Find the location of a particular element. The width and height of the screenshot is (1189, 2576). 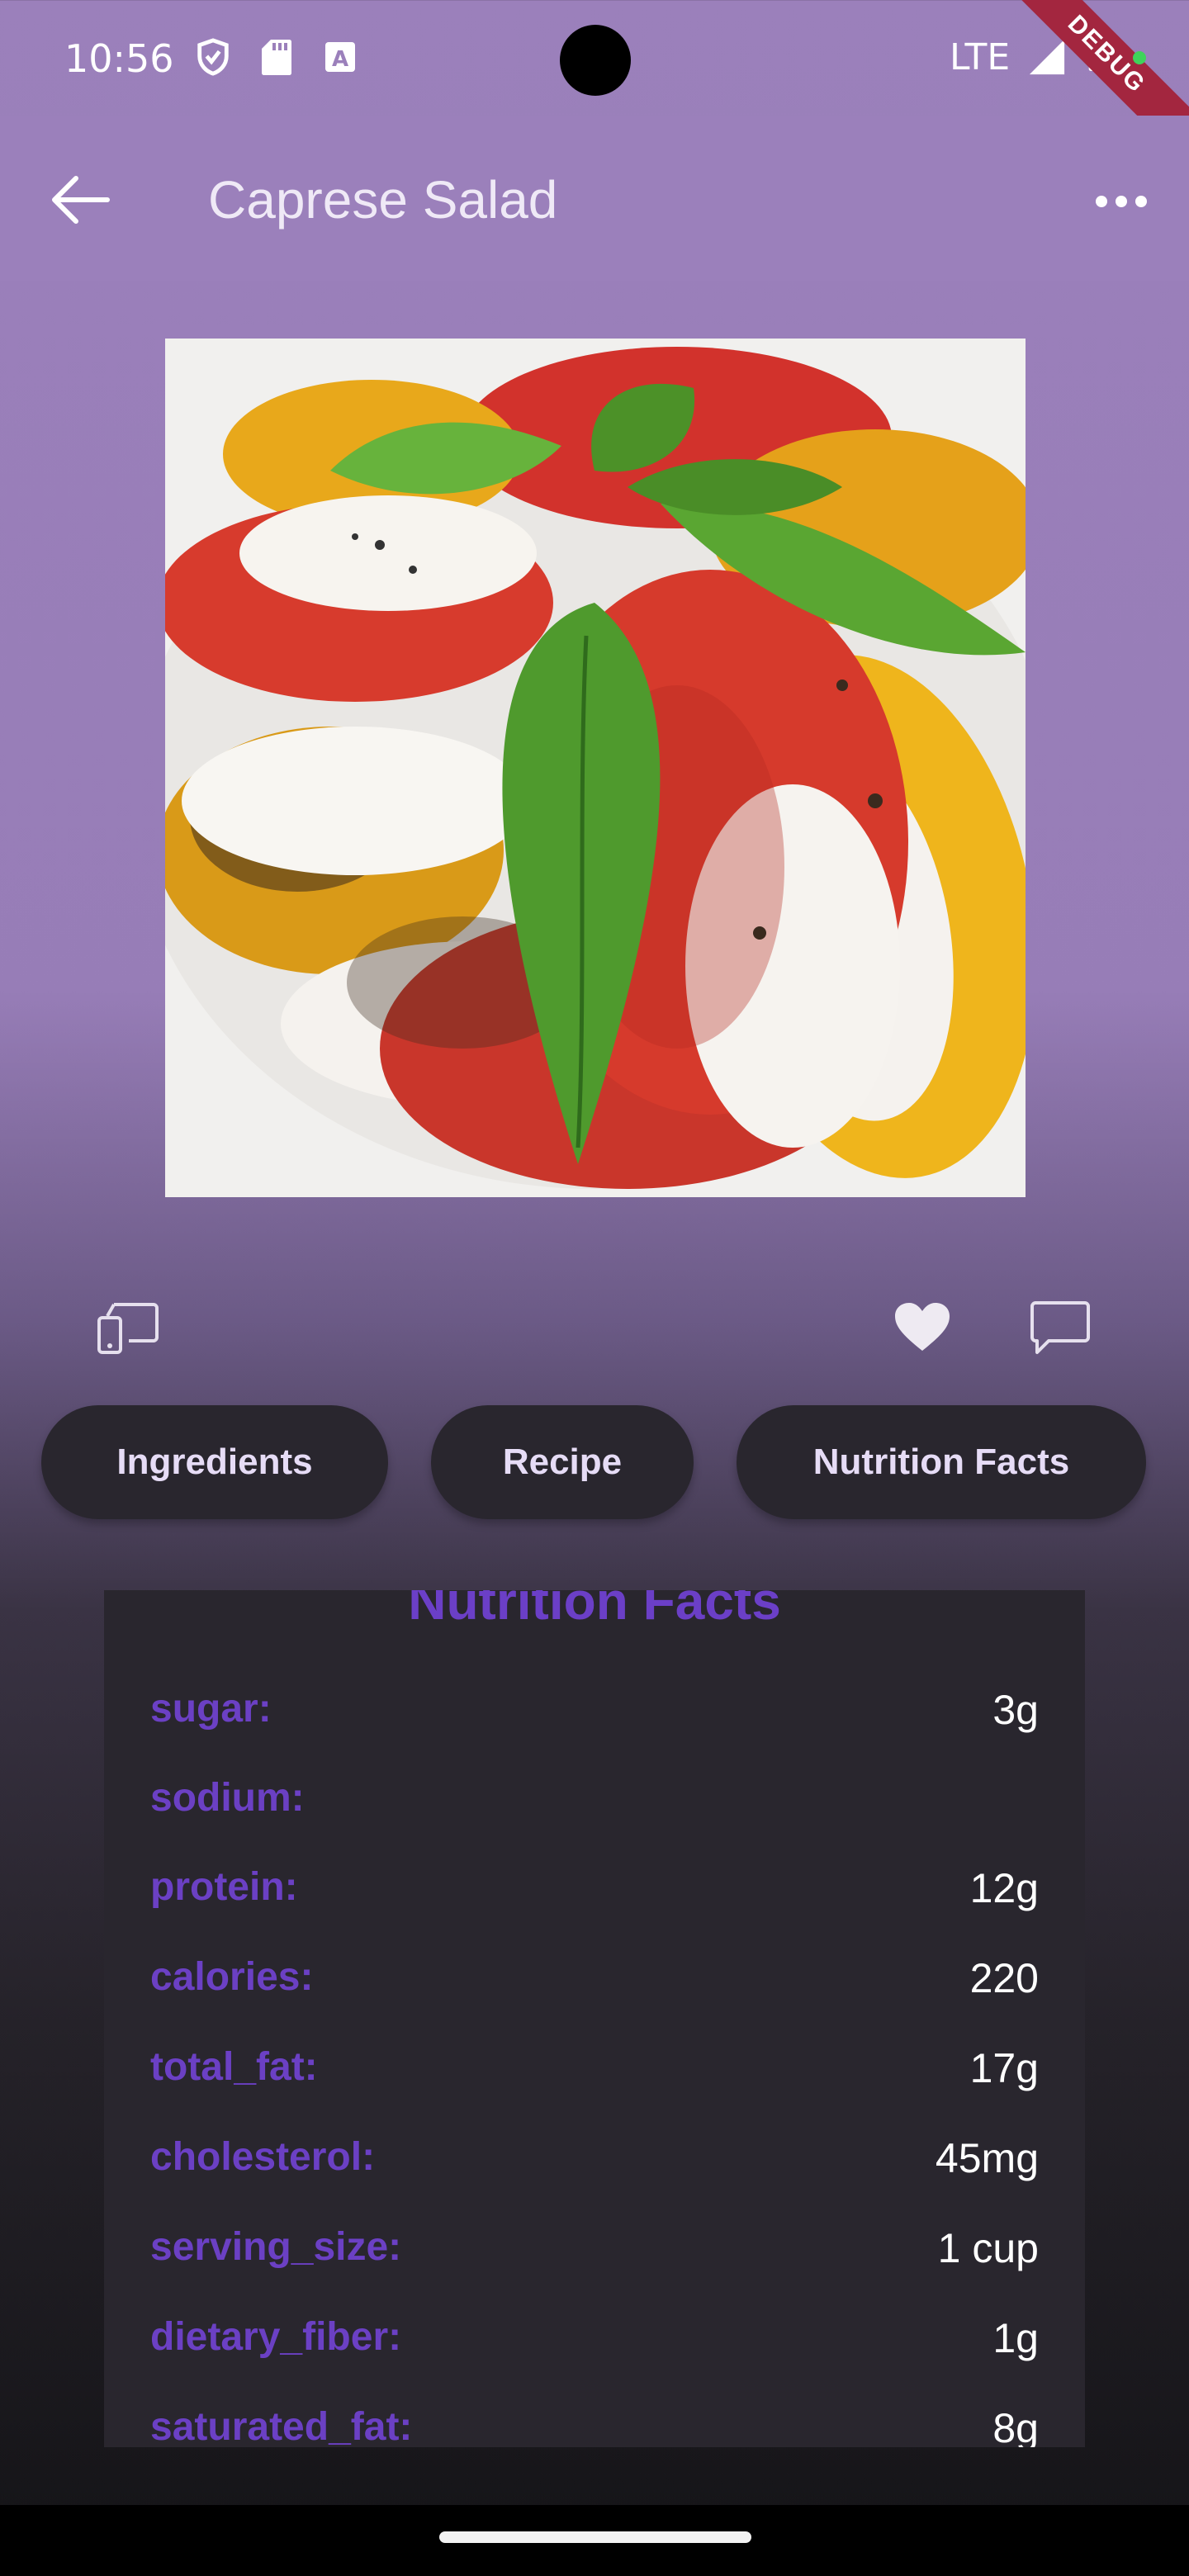

nutrition-row: serving_size: 1 cup is located at coordinates (594, 2257).